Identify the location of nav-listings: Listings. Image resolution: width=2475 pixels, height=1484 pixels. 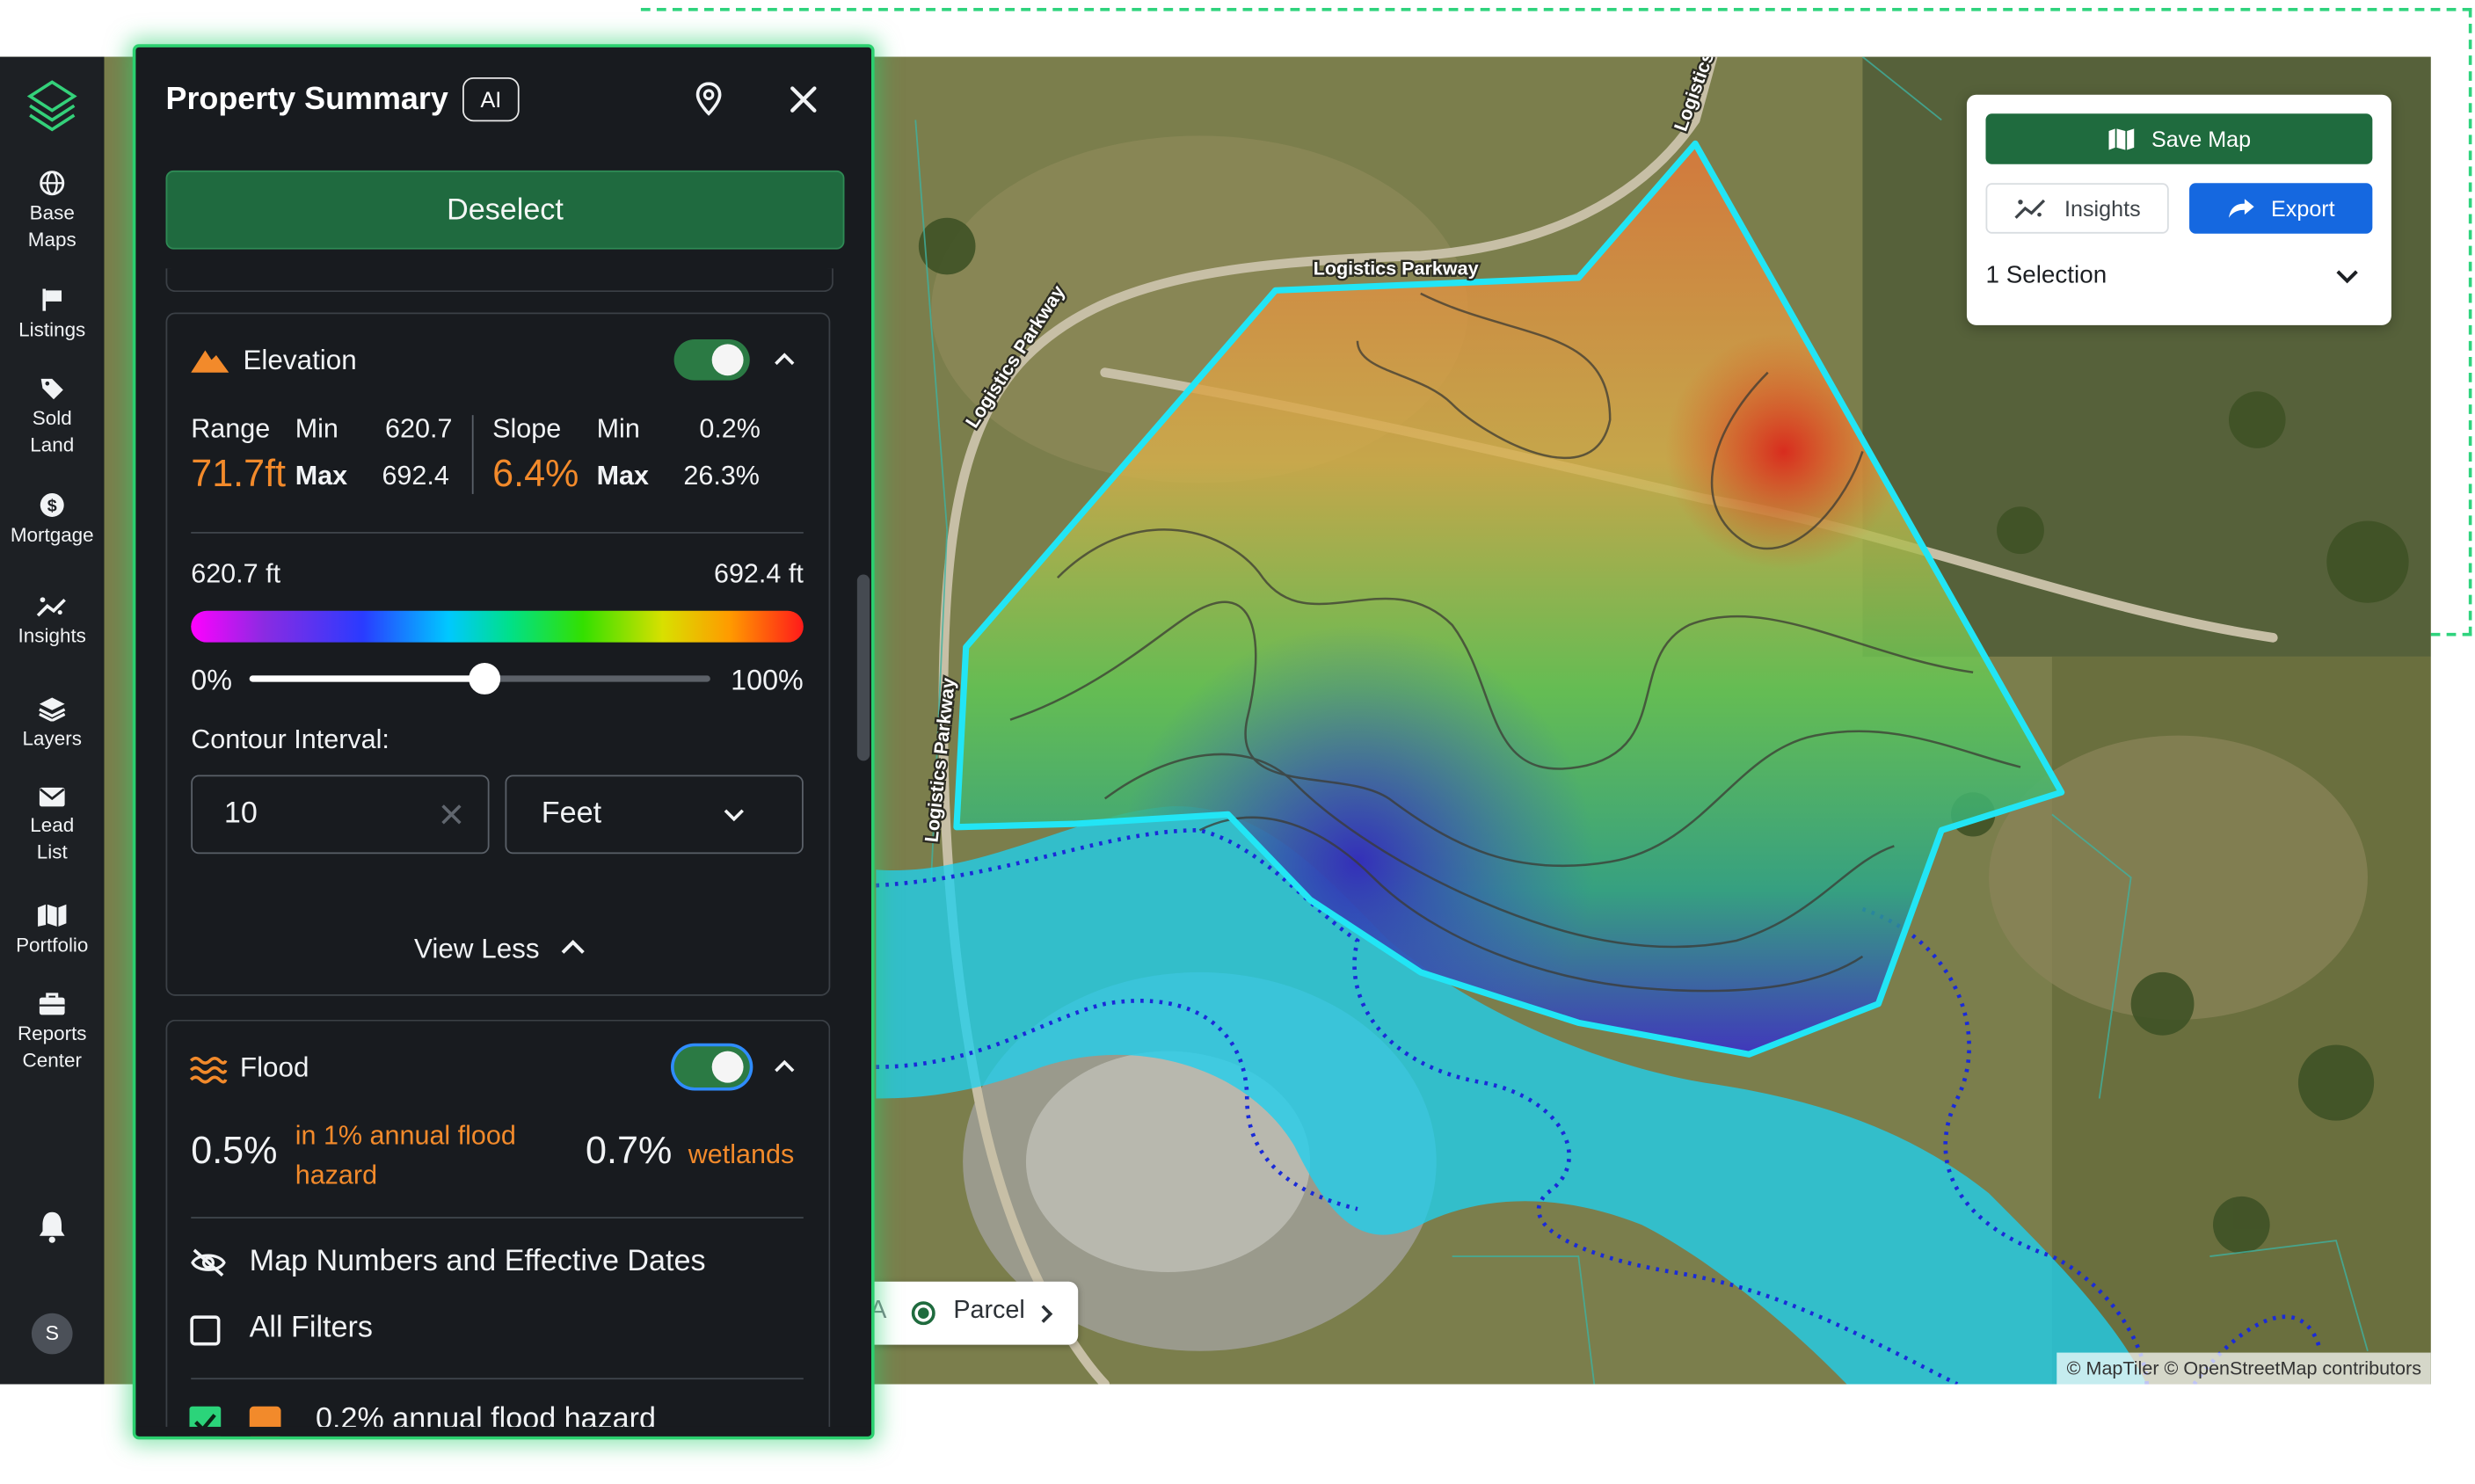
(52, 316).